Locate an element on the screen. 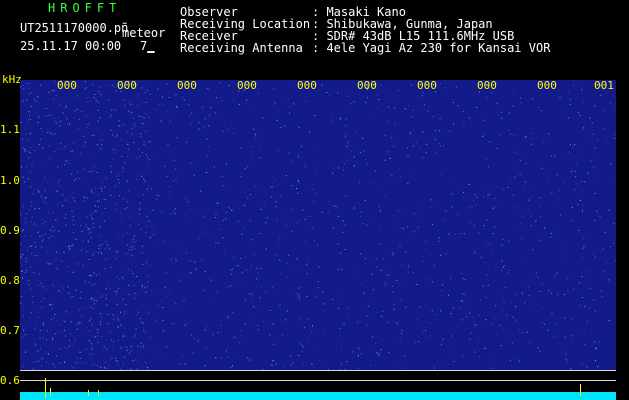 This screenshot has width=629, height=400. y-tick-label: 0.6 is located at coordinates (10, 380).